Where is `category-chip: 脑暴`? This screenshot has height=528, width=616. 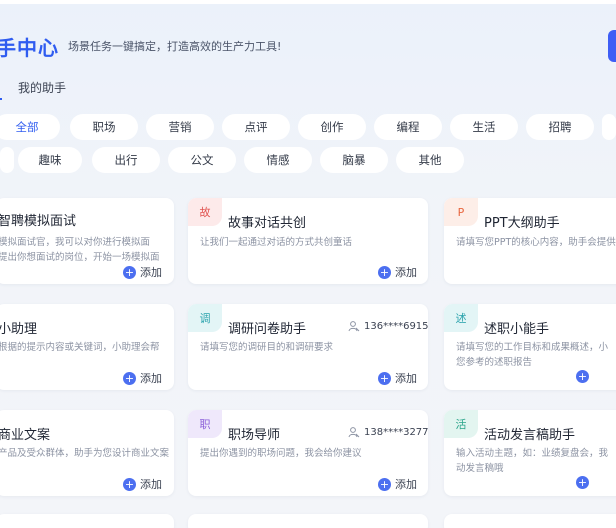
category-chip: 脑暴 is located at coordinates (354, 160).